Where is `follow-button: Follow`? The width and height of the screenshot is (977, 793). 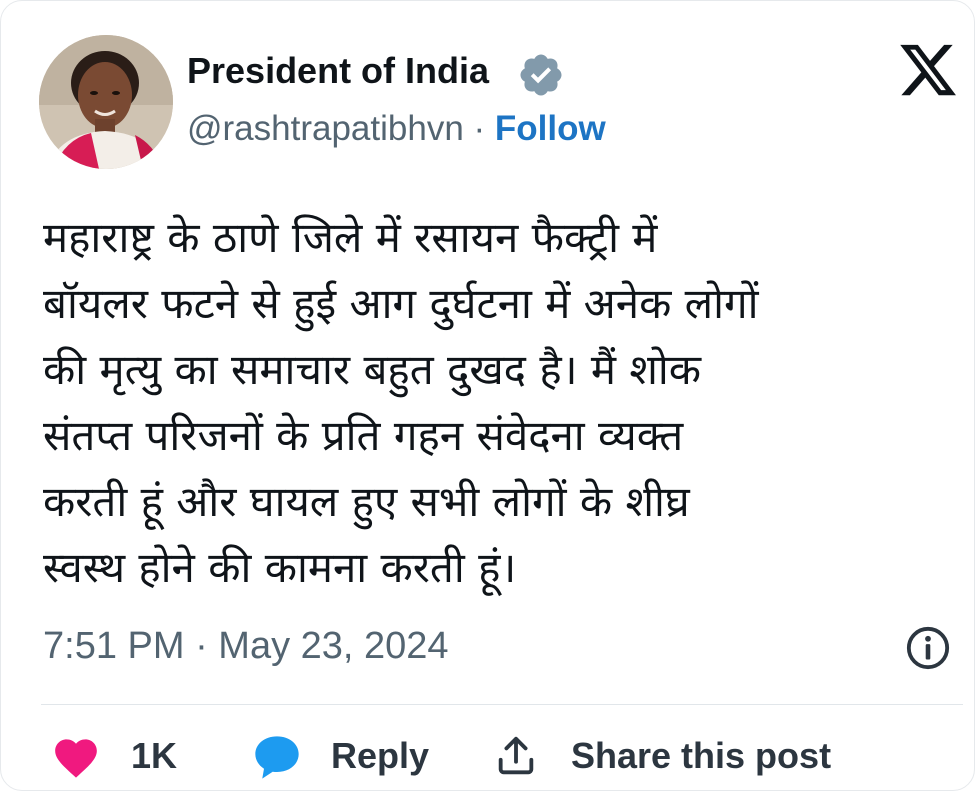
follow-button: Follow is located at coordinates (550, 128).